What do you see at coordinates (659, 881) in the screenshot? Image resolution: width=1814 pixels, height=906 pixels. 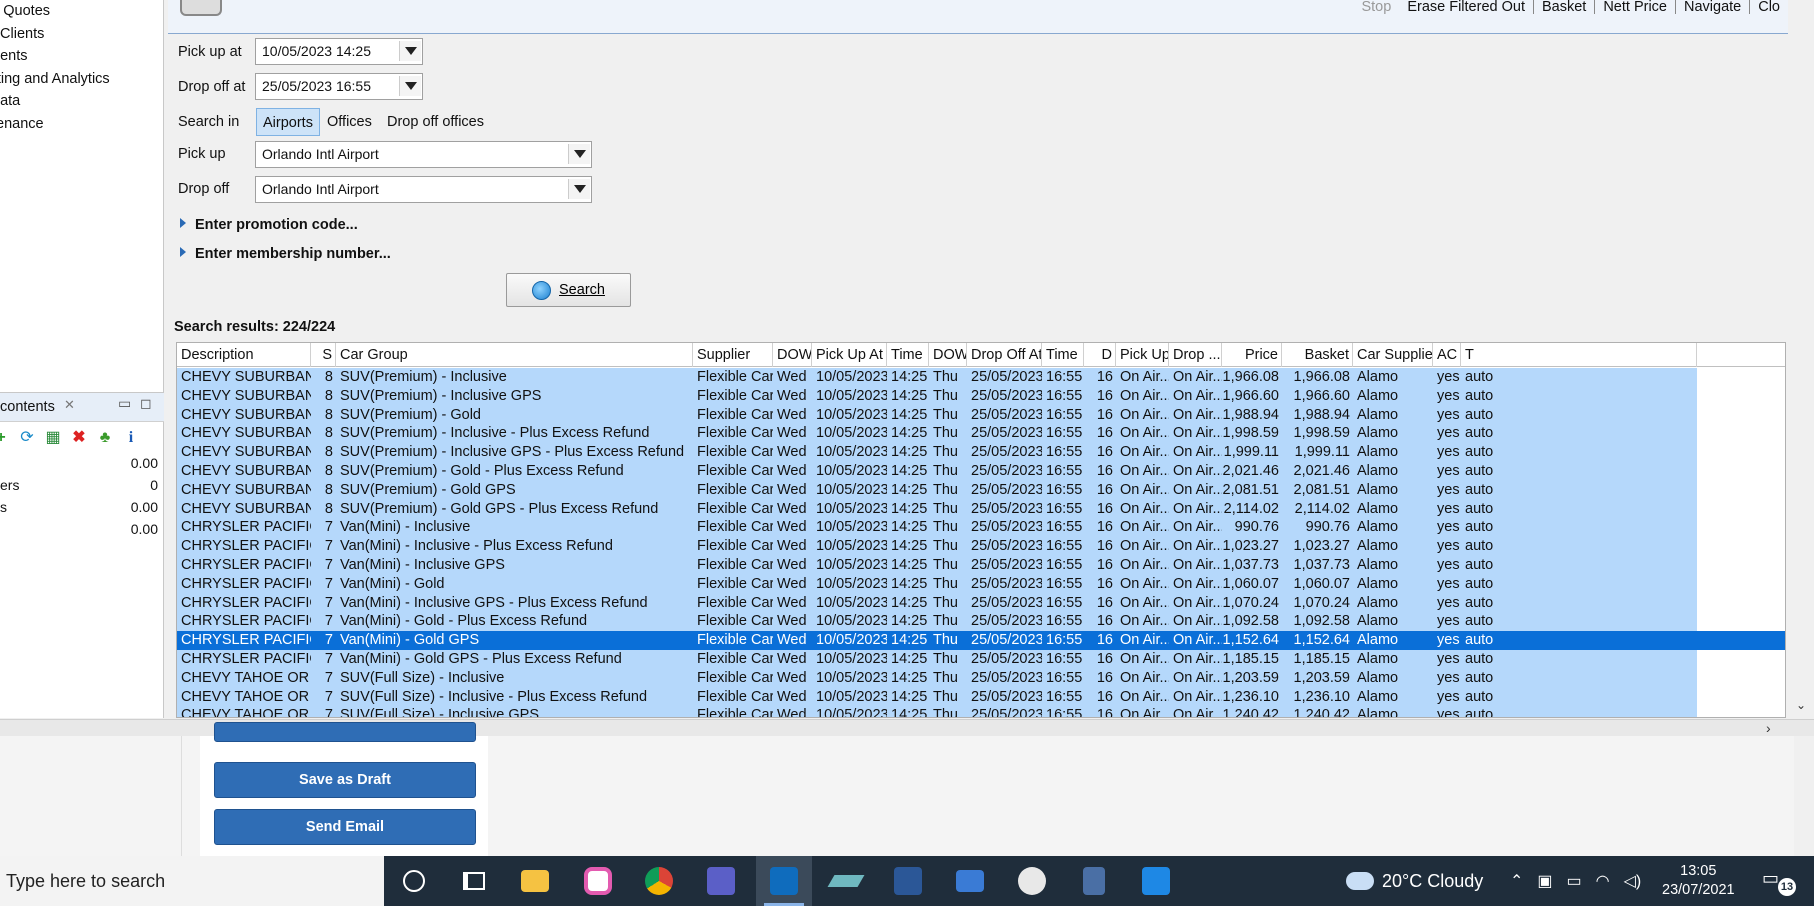 I see `chrome-icon` at bounding box center [659, 881].